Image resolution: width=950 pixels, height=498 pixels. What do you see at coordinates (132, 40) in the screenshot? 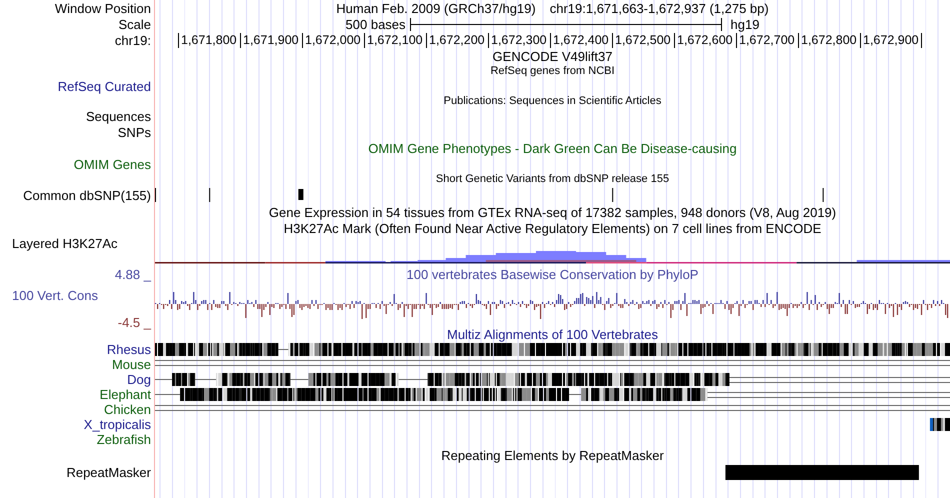
I see `chromosome-label: chr19:` at bounding box center [132, 40].